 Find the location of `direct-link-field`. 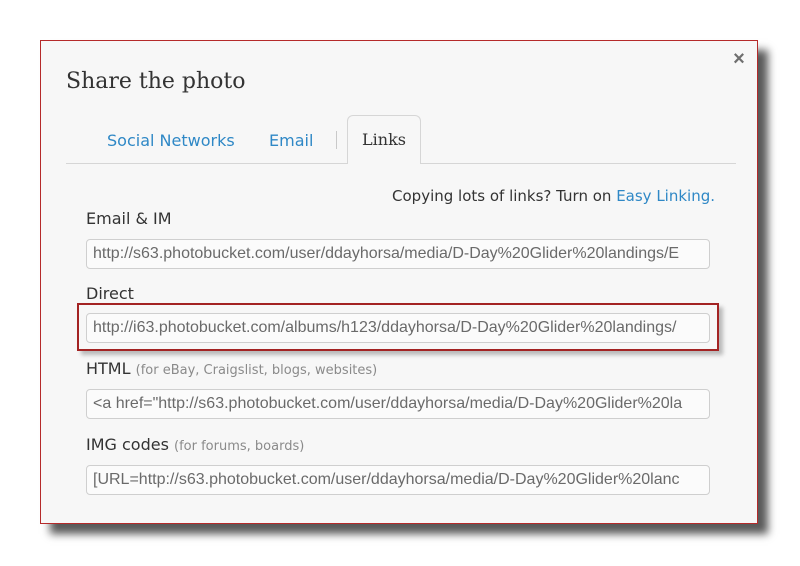

direct-link-field is located at coordinates (398, 328).